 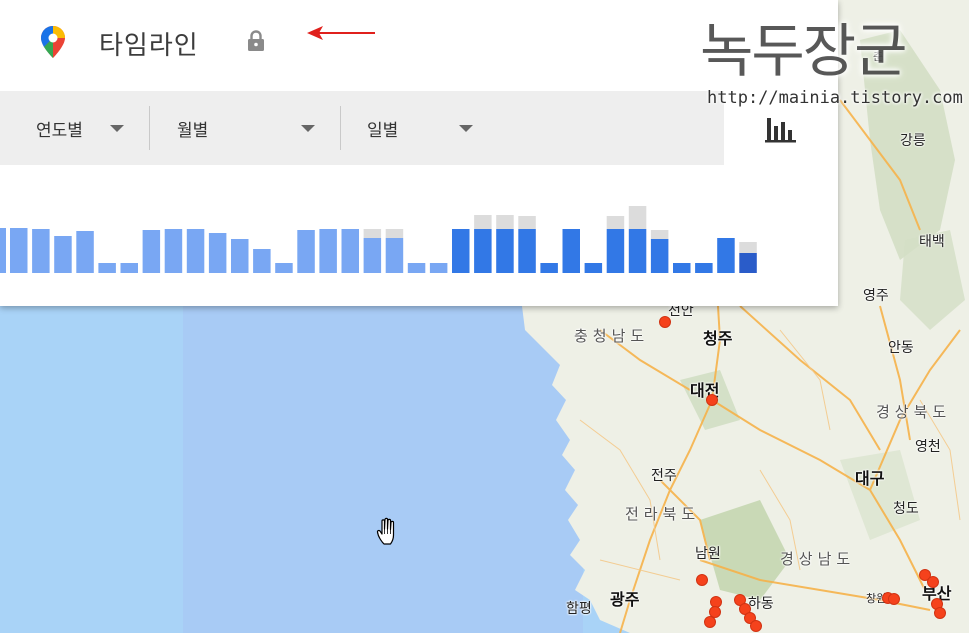 I want to click on timeline-bar-chart, so click(x=378, y=239).